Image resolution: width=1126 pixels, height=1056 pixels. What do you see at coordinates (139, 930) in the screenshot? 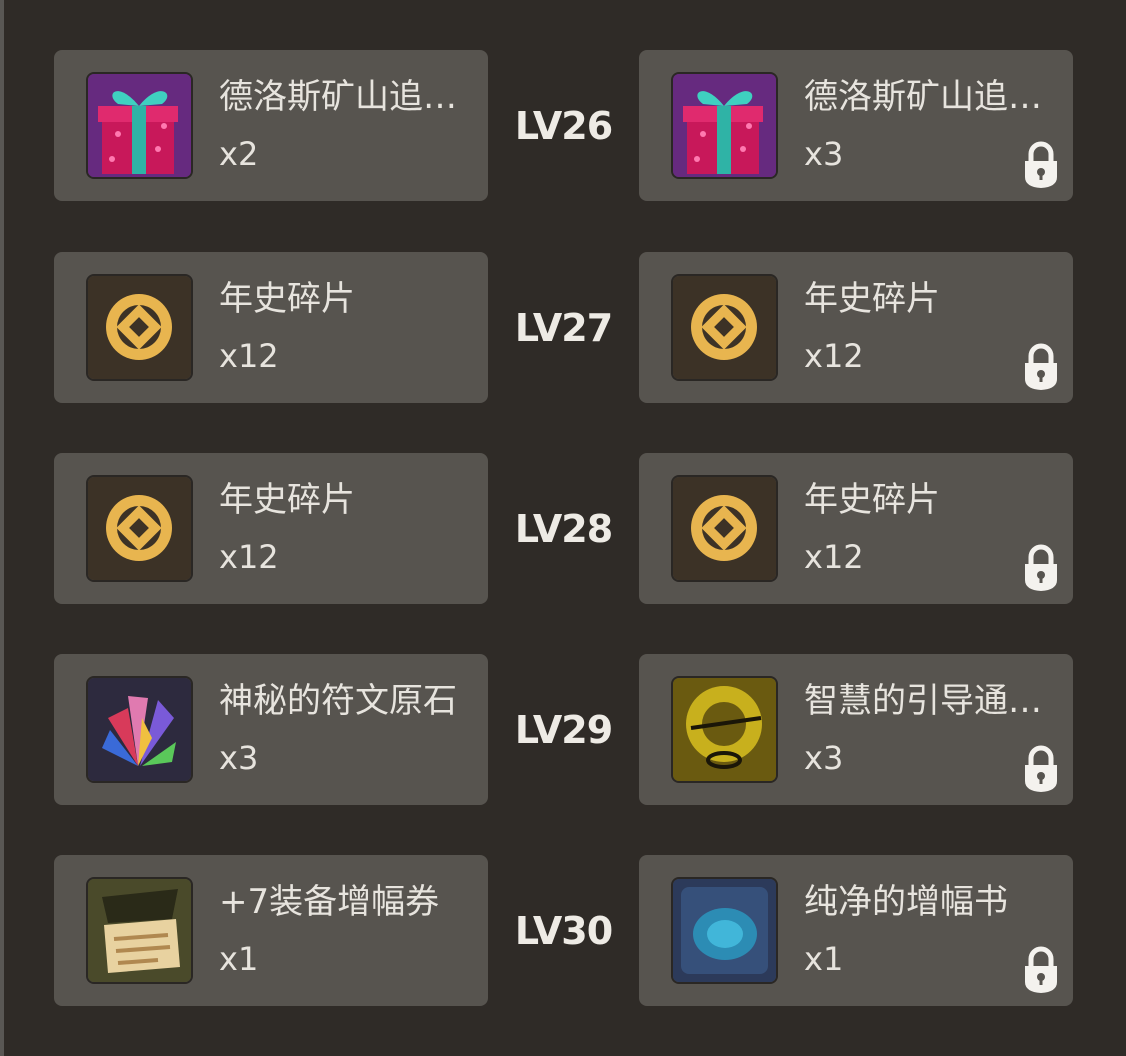
I see `amplify-ticket-icon` at bounding box center [139, 930].